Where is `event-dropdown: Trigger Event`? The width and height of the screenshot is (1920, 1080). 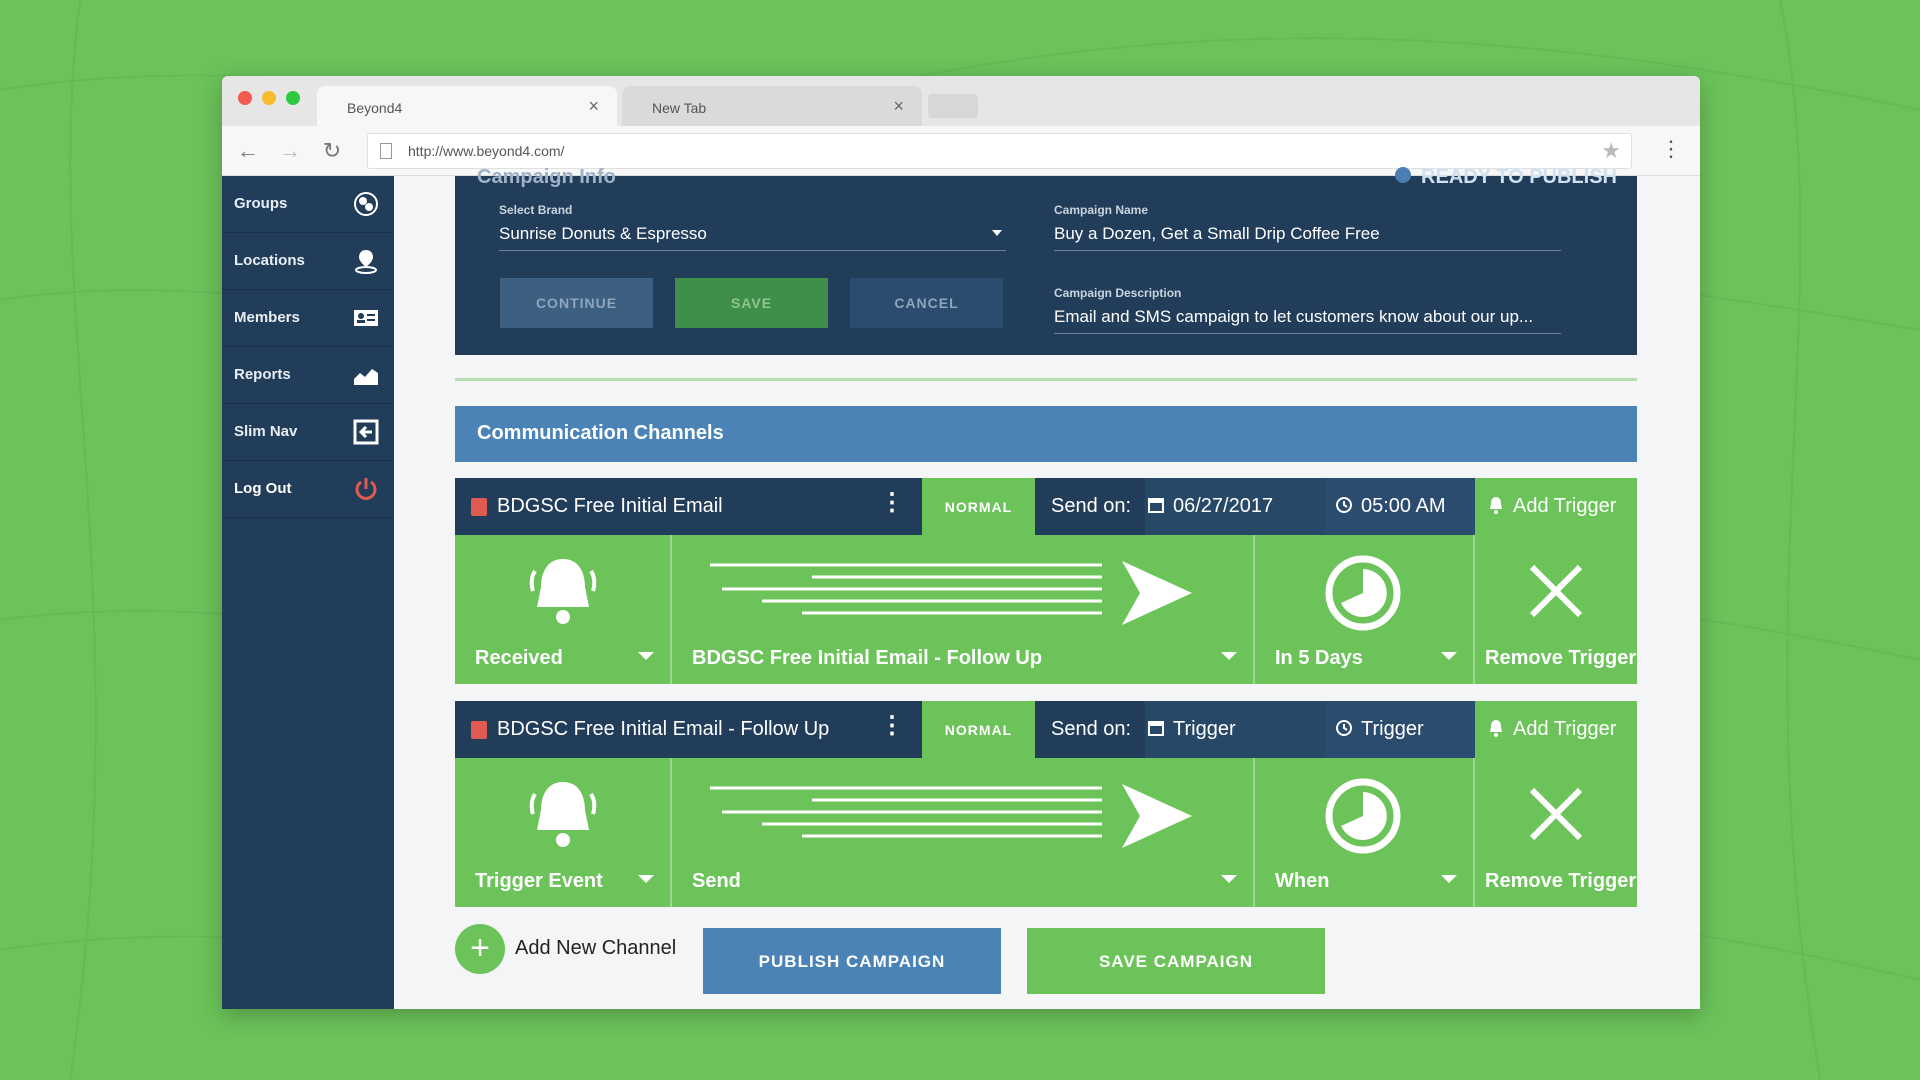
event-dropdown: Trigger Event is located at coordinates (562, 832).